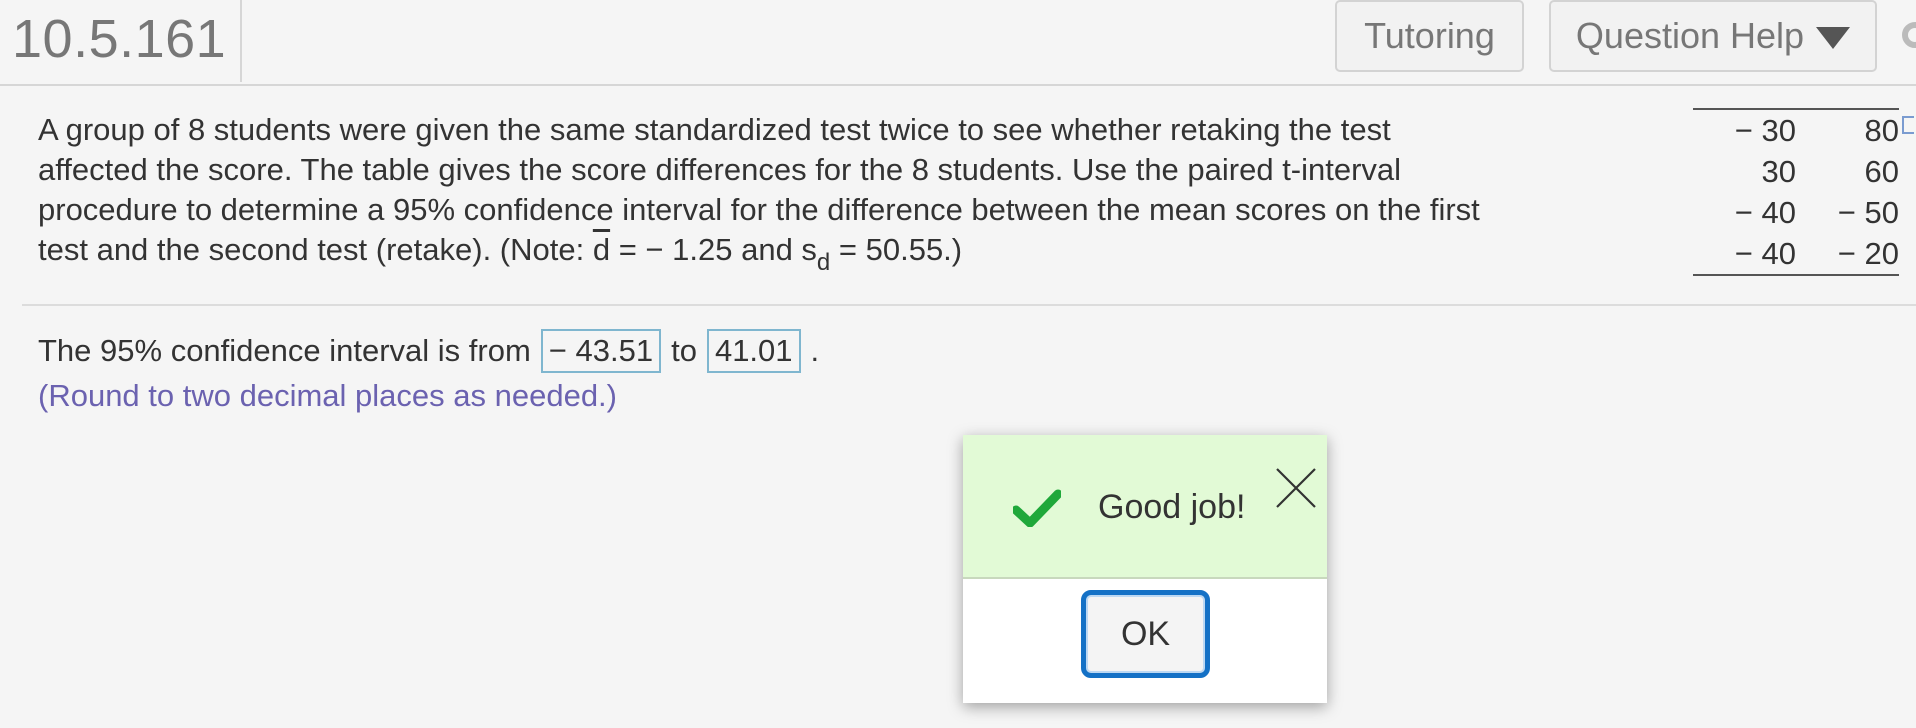  What do you see at coordinates (1145, 634) in the screenshot?
I see `ok-button: OK` at bounding box center [1145, 634].